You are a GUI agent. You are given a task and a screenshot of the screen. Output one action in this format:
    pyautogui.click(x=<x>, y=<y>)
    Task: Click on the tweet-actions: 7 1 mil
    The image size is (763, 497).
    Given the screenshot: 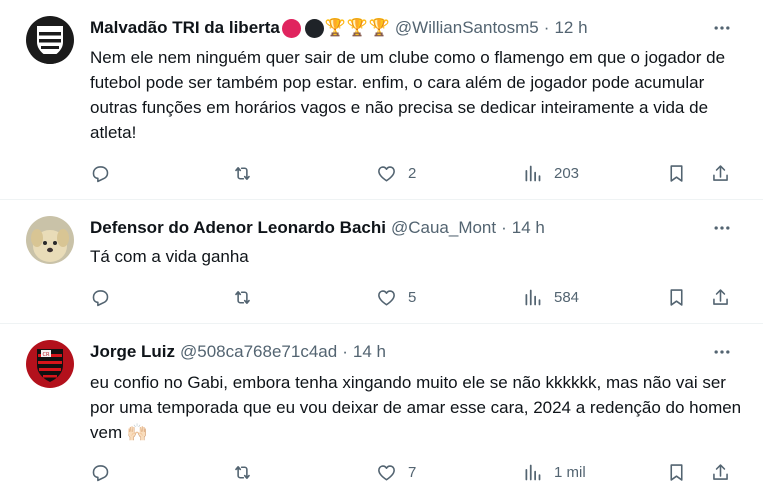 What is the action you would take?
    pyautogui.click(x=416, y=472)
    